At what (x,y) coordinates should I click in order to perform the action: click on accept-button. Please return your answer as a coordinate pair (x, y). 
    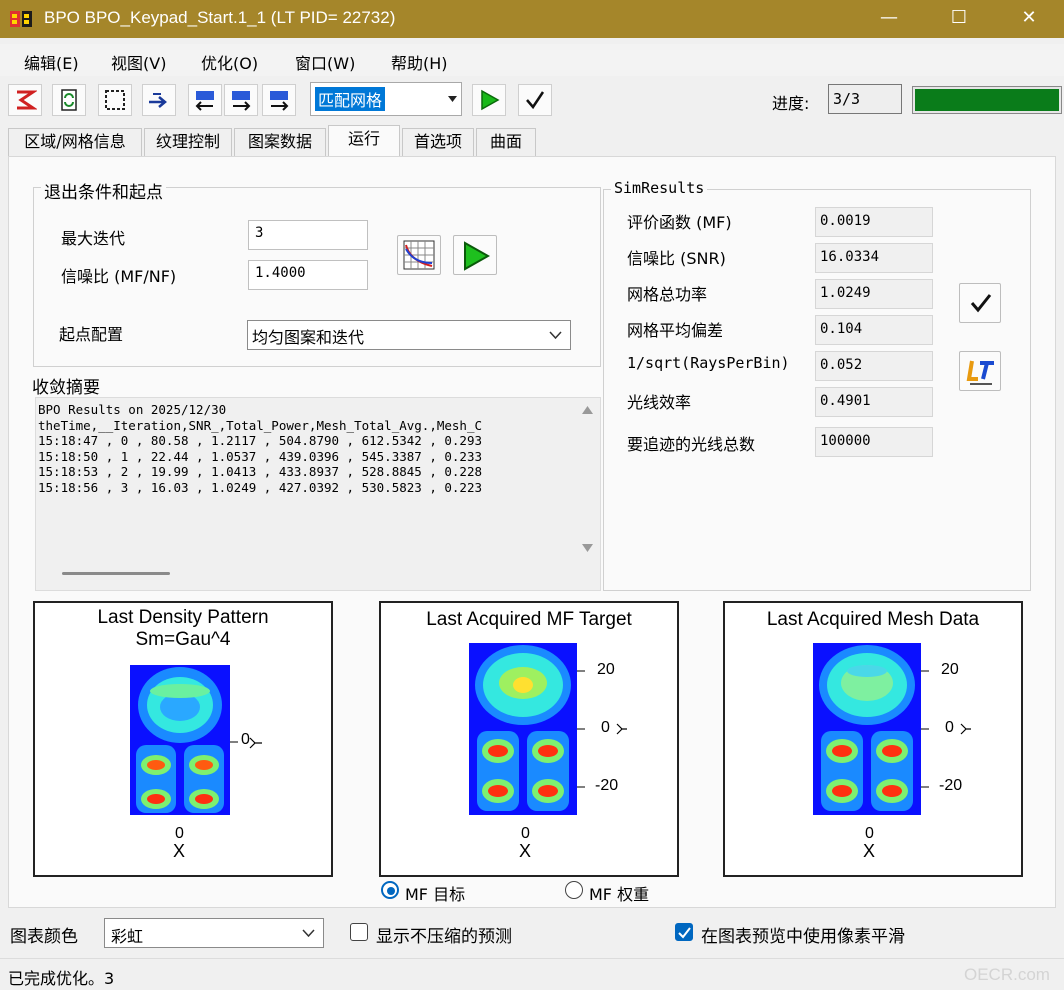
    Looking at the image, I should click on (980, 303).